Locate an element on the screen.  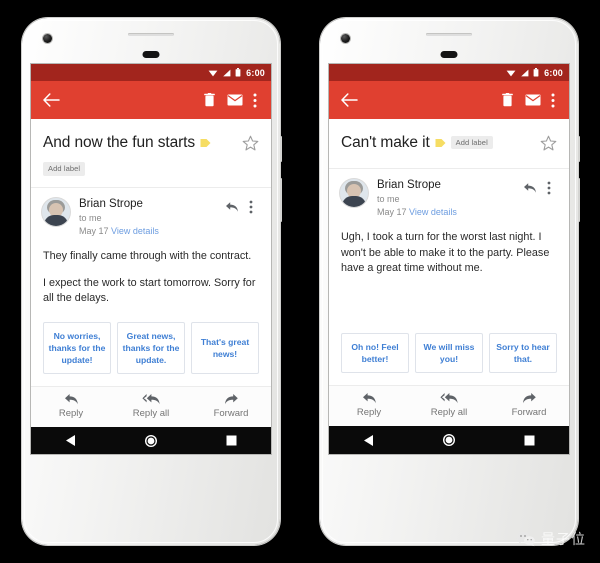
circle-home-icon is located at coordinates (449, 440).